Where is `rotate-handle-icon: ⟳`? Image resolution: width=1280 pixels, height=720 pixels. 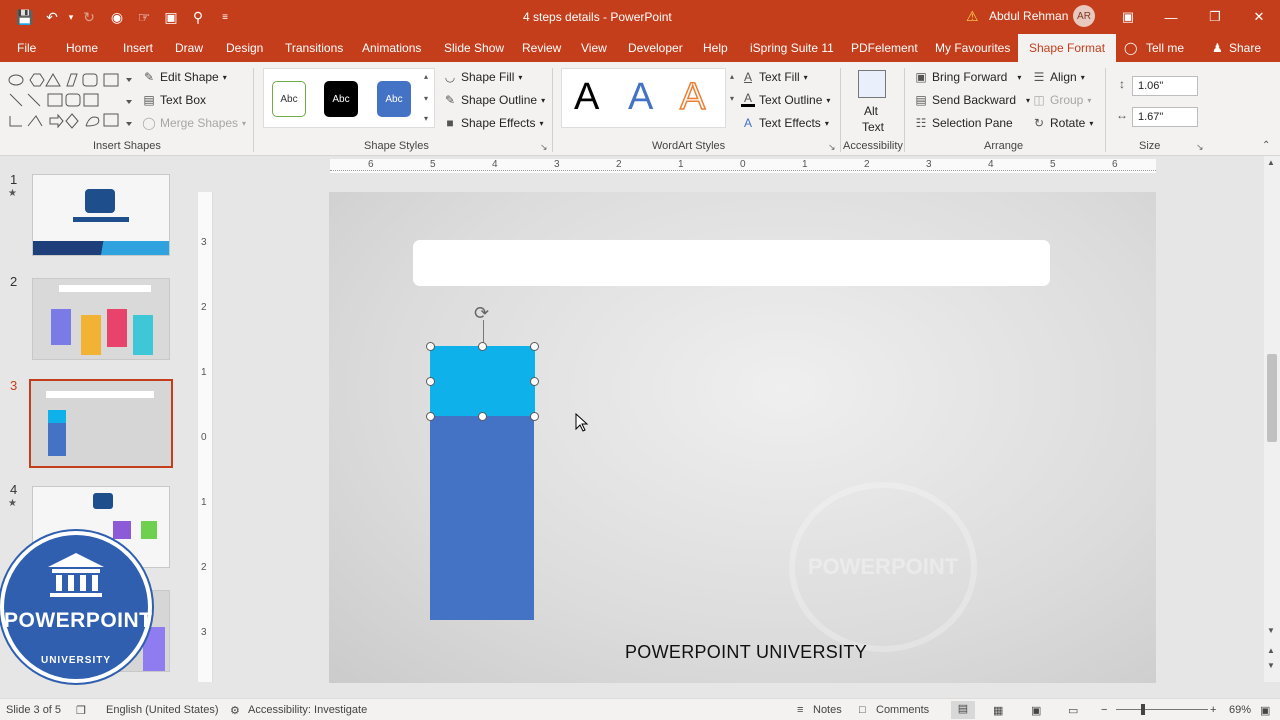
rotate-handle-icon: ⟳ is located at coordinates (484, 313).